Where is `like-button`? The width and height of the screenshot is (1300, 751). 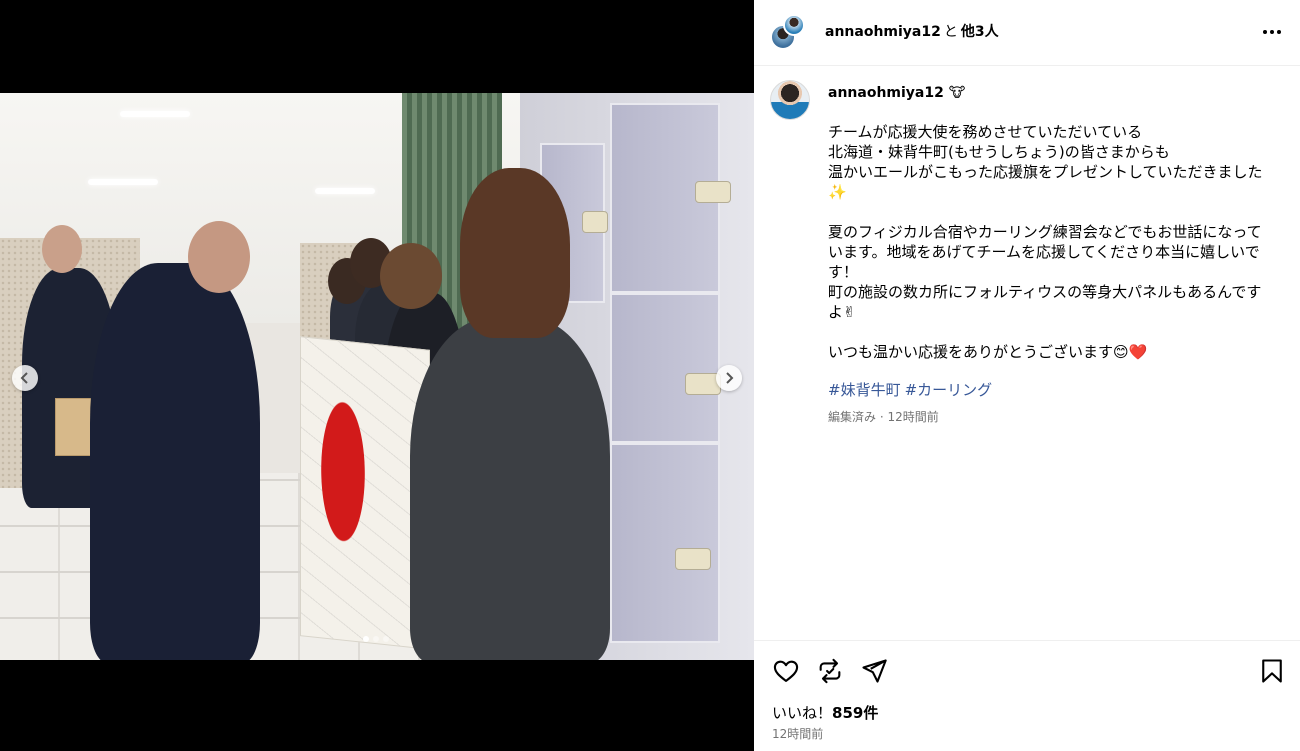
like-button is located at coordinates (786, 671).